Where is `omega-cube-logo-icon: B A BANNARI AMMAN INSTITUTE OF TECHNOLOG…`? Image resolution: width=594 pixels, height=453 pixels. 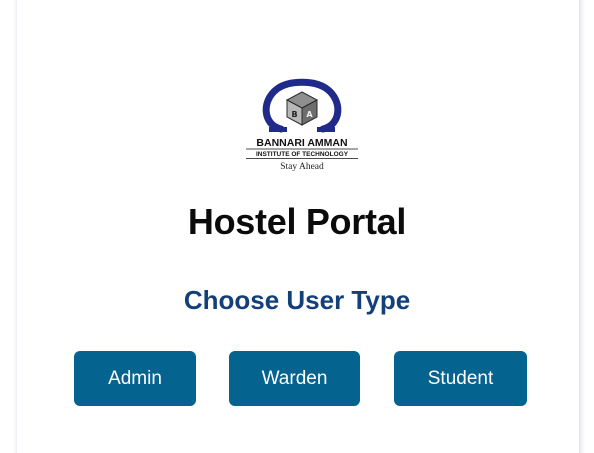 omega-cube-logo-icon: B A BANNARI AMMAN INSTITUTE OF TECHNOLOG… is located at coordinates (302, 125).